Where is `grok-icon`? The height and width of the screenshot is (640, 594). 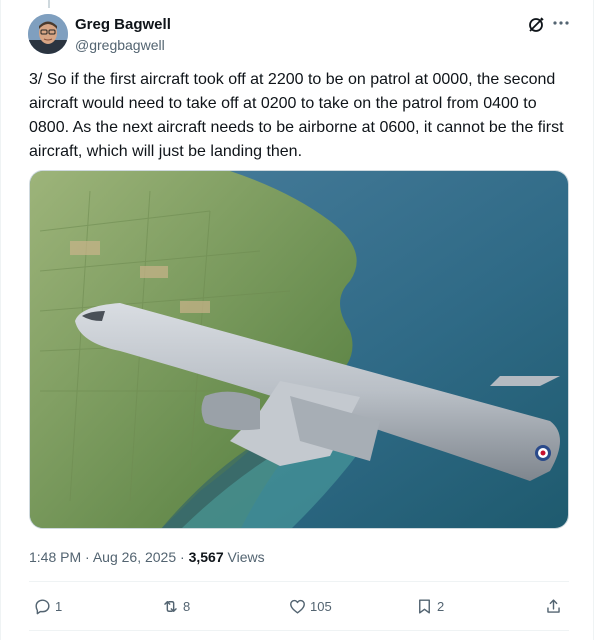
grok-icon is located at coordinates (536, 25).